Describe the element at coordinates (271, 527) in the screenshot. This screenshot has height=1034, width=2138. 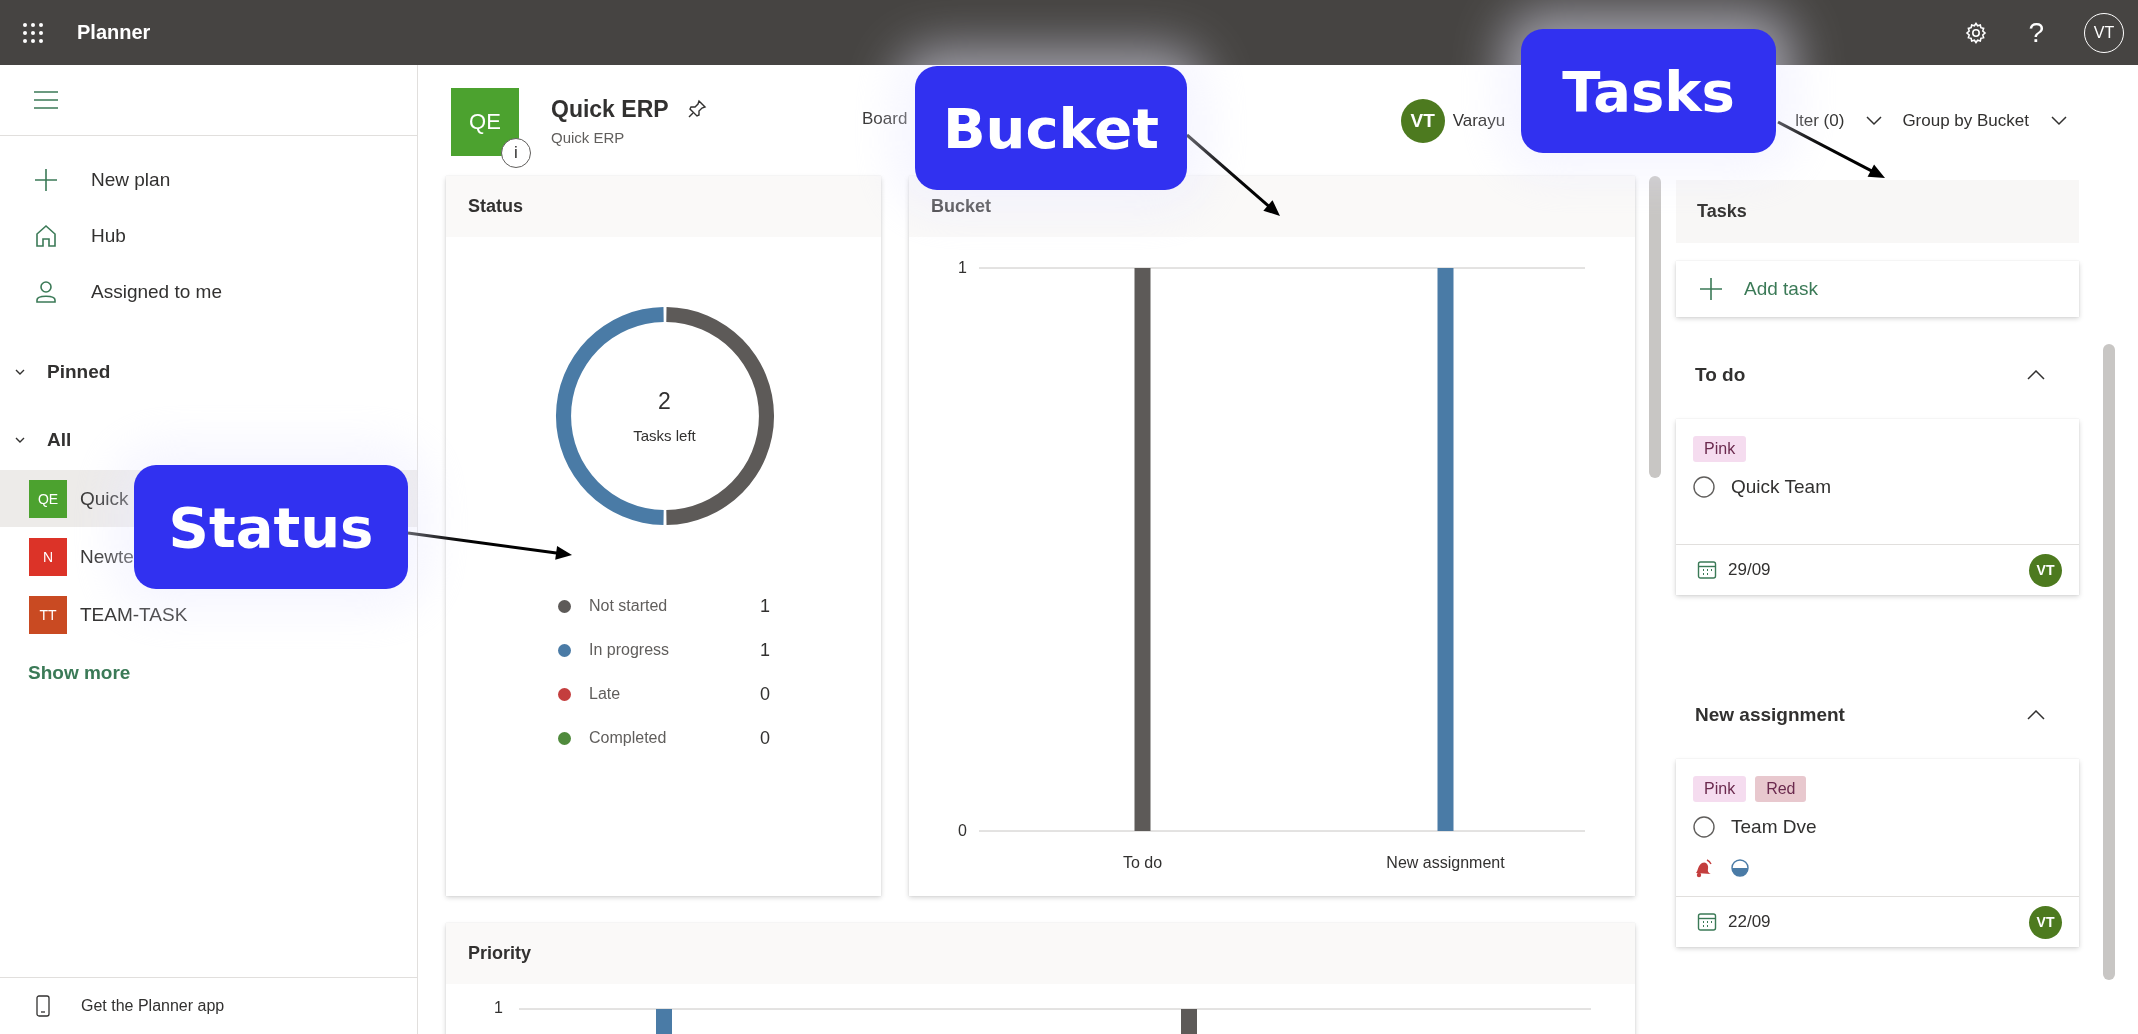
I see `callout-tooltip: Status` at that location.